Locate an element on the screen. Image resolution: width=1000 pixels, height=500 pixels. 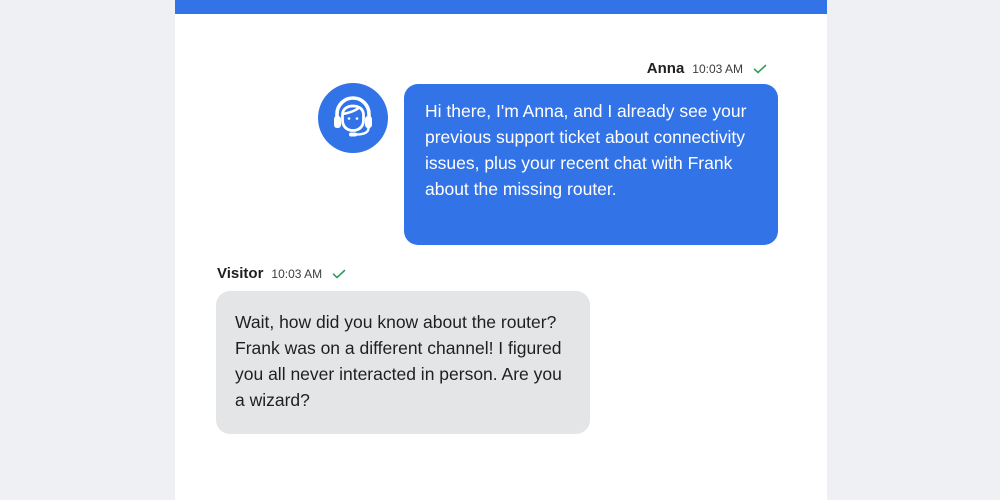
chat-header-bar is located at coordinates (501, 7).